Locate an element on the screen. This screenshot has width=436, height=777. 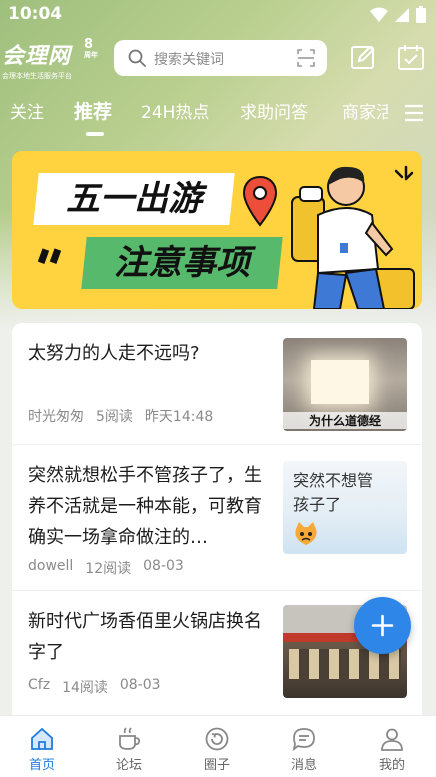
tab-merchant: 商家活 is located at coordinates (365, 110).